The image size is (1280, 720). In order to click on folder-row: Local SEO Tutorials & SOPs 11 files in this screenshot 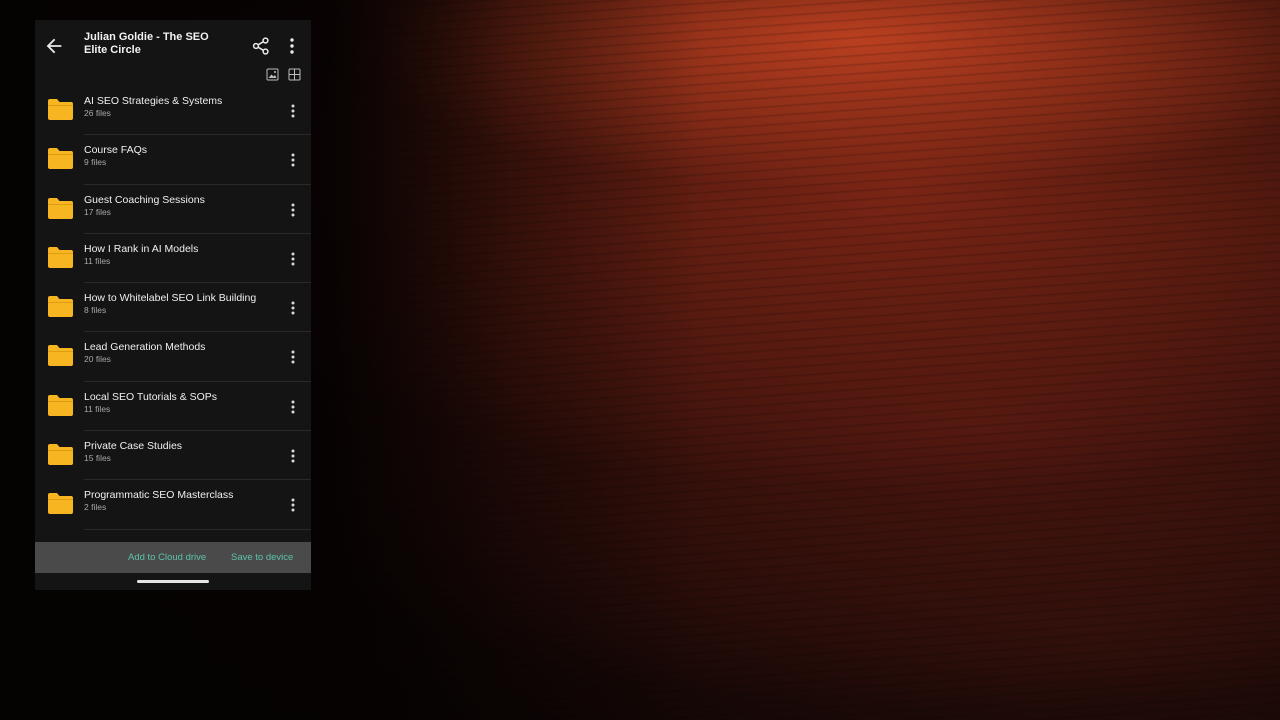, I will do `click(173, 407)`.